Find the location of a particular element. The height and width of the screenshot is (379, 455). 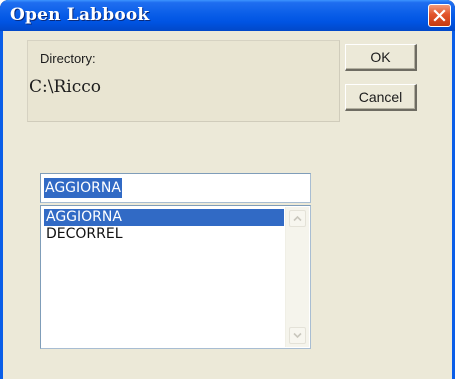

close-button is located at coordinates (439, 15).